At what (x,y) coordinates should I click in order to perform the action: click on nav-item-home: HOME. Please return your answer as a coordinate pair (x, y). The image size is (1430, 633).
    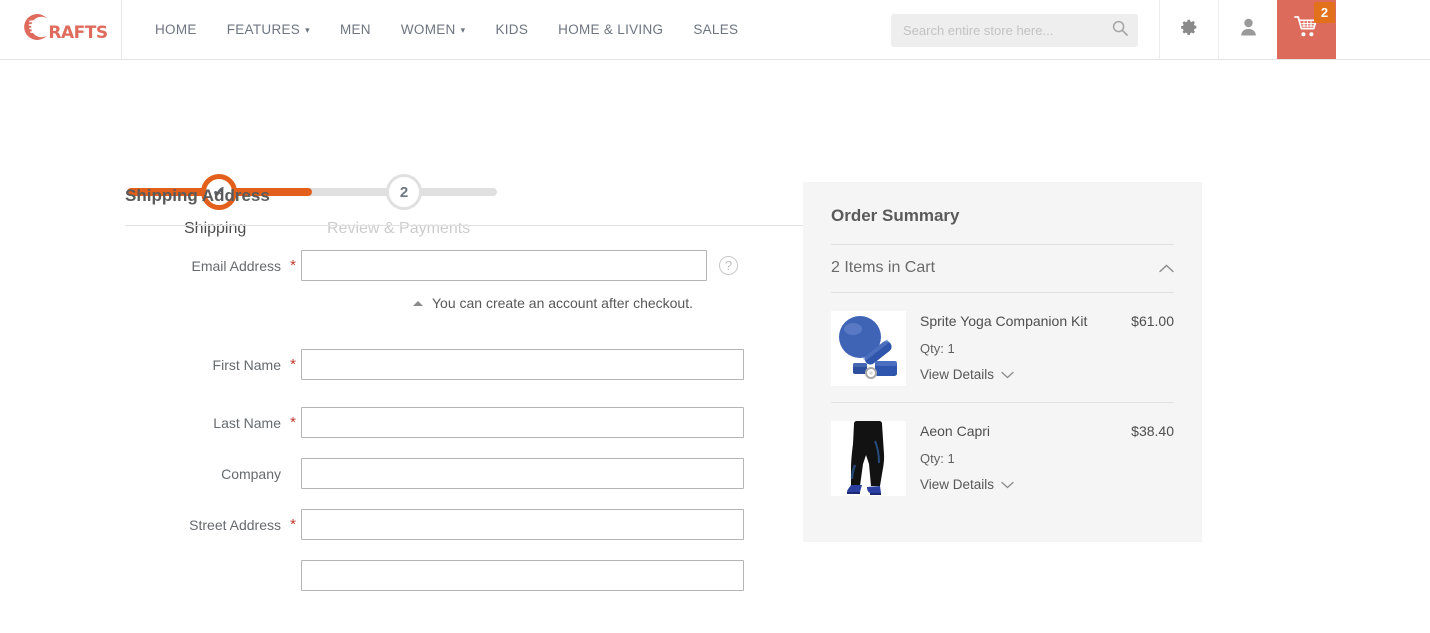
    Looking at the image, I should click on (176, 29).